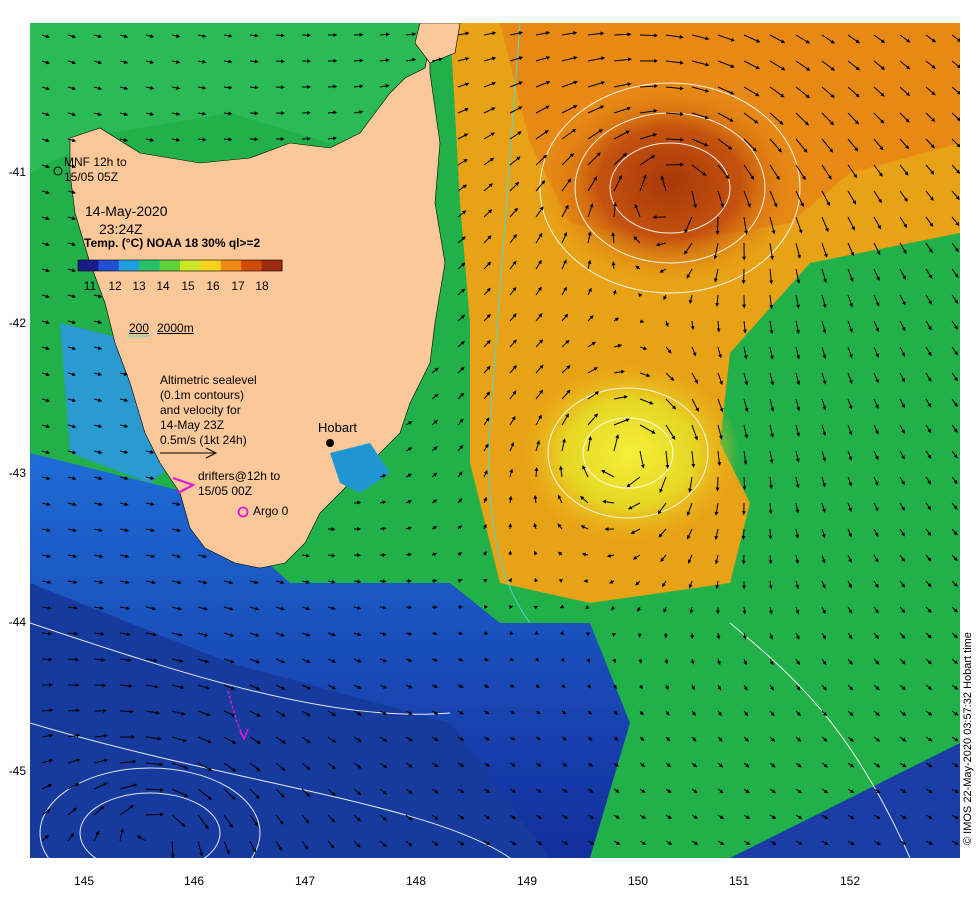  Describe the element at coordinates (305, 881) in the screenshot. I see `x-tick-label: 147` at that location.